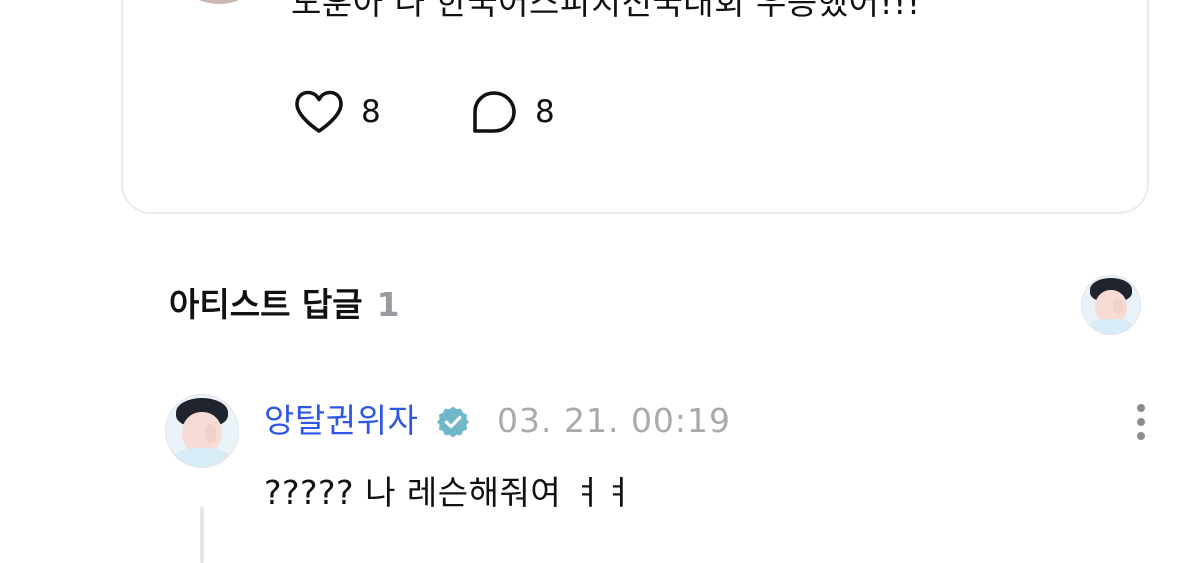 This screenshot has width=1200, height=563. What do you see at coordinates (319, 111) in the screenshot?
I see `heart-outline-icon` at bounding box center [319, 111].